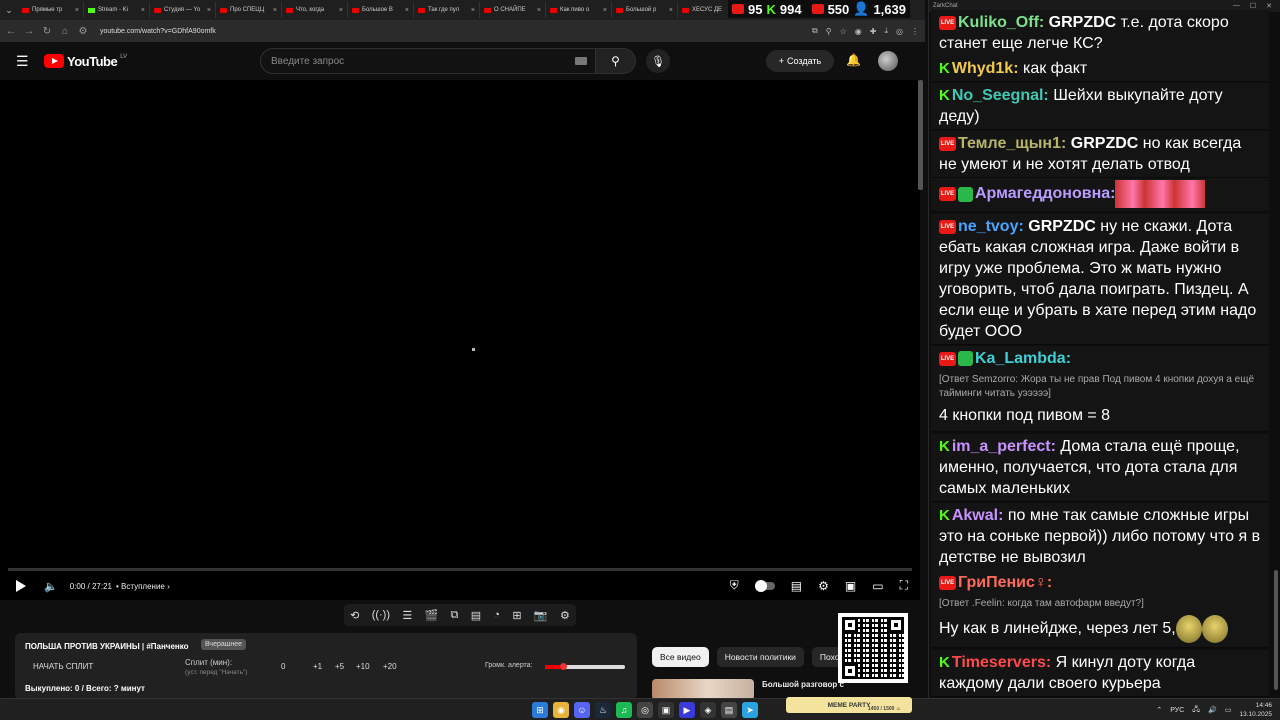 The height and width of the screenshot is (720, 1280). I want to click on chat-username: No_Seegnal:, so click(1000, 95).